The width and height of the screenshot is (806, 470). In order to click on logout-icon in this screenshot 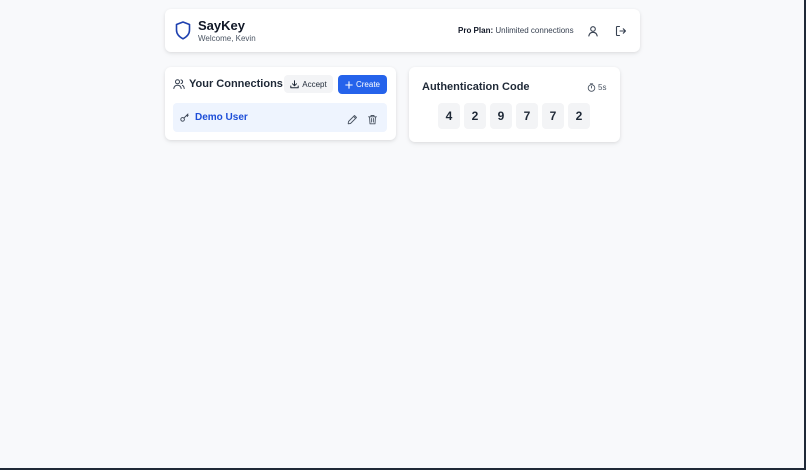, I will do `click(621, 31)`.